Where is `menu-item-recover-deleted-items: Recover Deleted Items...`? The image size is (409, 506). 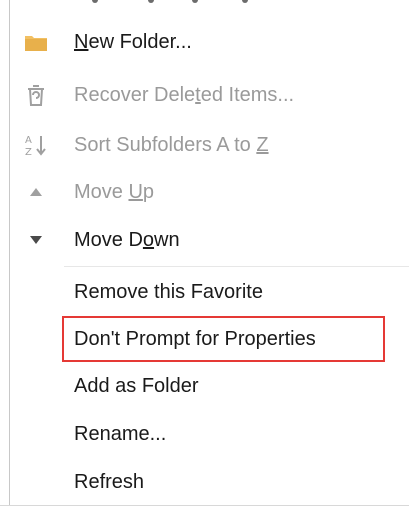
menu-item-recover-deleted-items: Recover Deleted Items... is located at coordinates (209, 95).